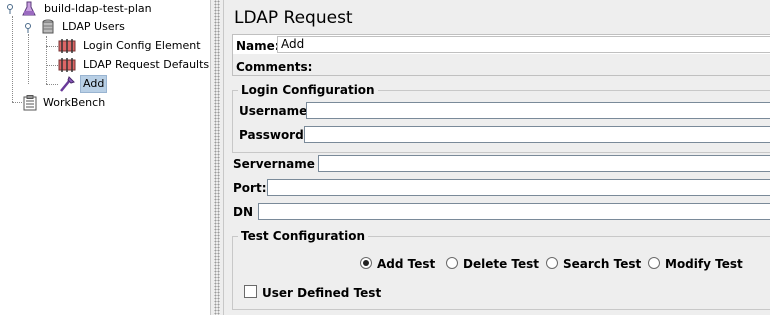 Image resolution: width=770 pixels, height=315 pixels. I want to click on test-configuration-title: Test Configuration, so click(303, 236).